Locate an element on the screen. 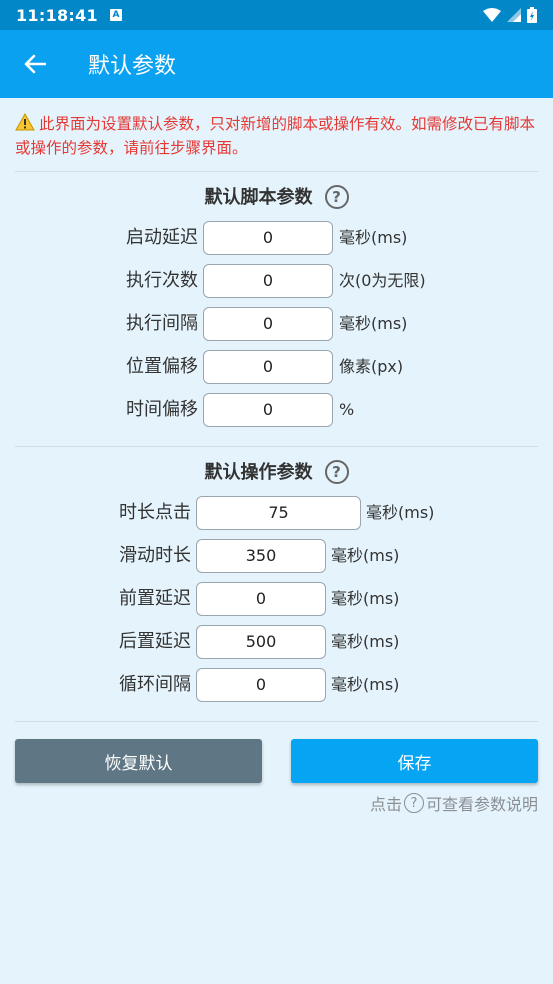 Image resolution: width=553 pixels, height=984 pixels. loop-interval-input: 0 is located at coordinates (261, 685).